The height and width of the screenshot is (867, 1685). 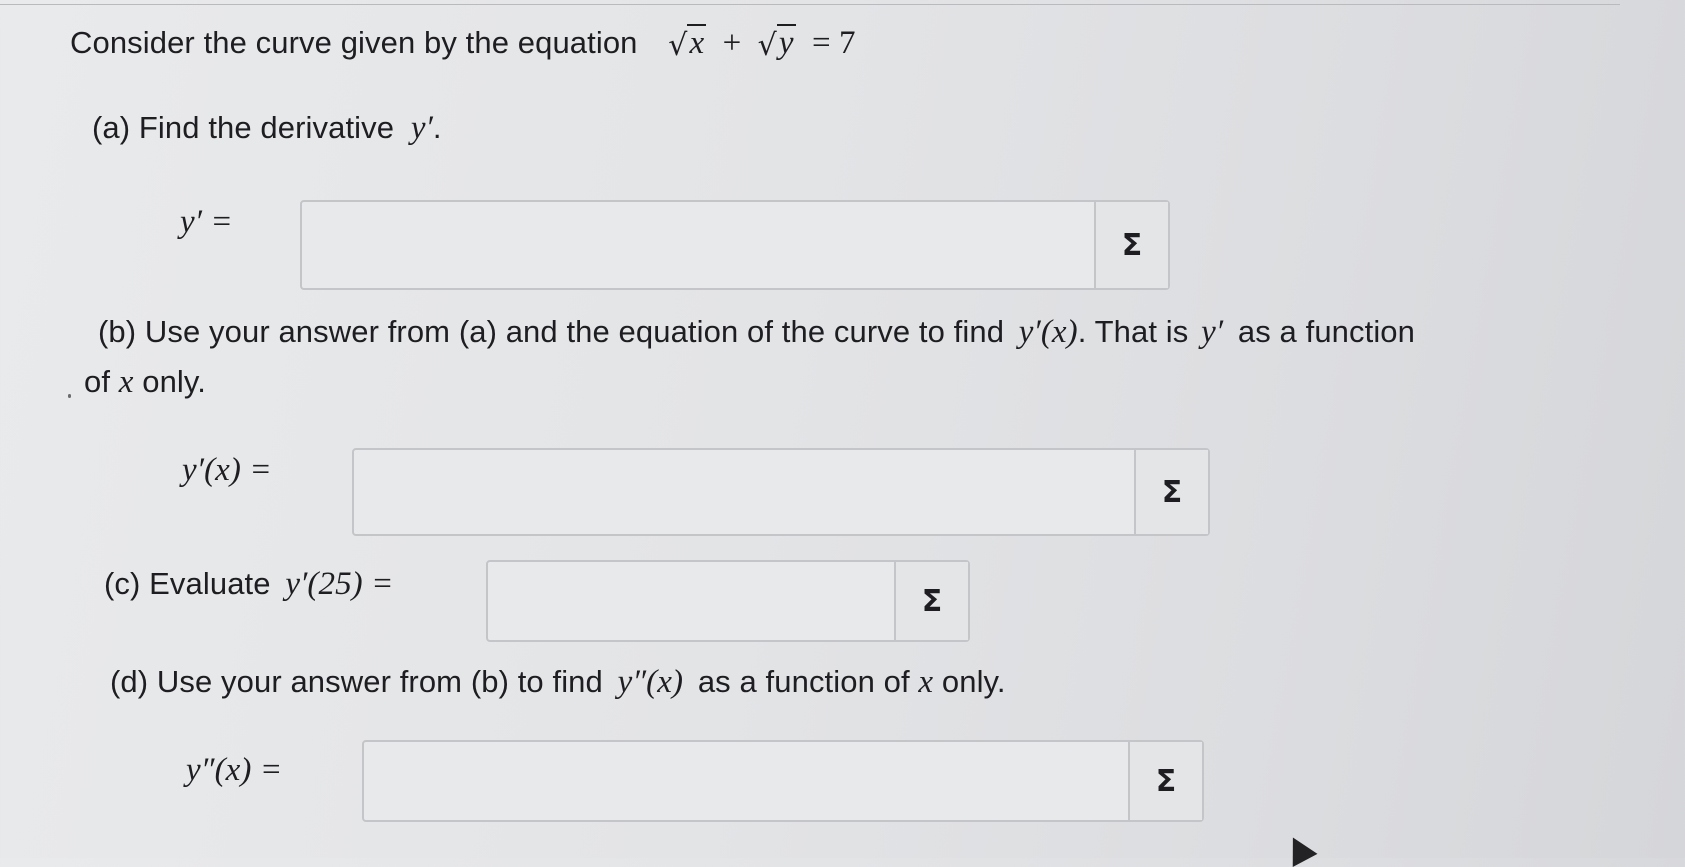 I want to click on part-b-answer-label: y′(x) =, so click(x=227, y=470).